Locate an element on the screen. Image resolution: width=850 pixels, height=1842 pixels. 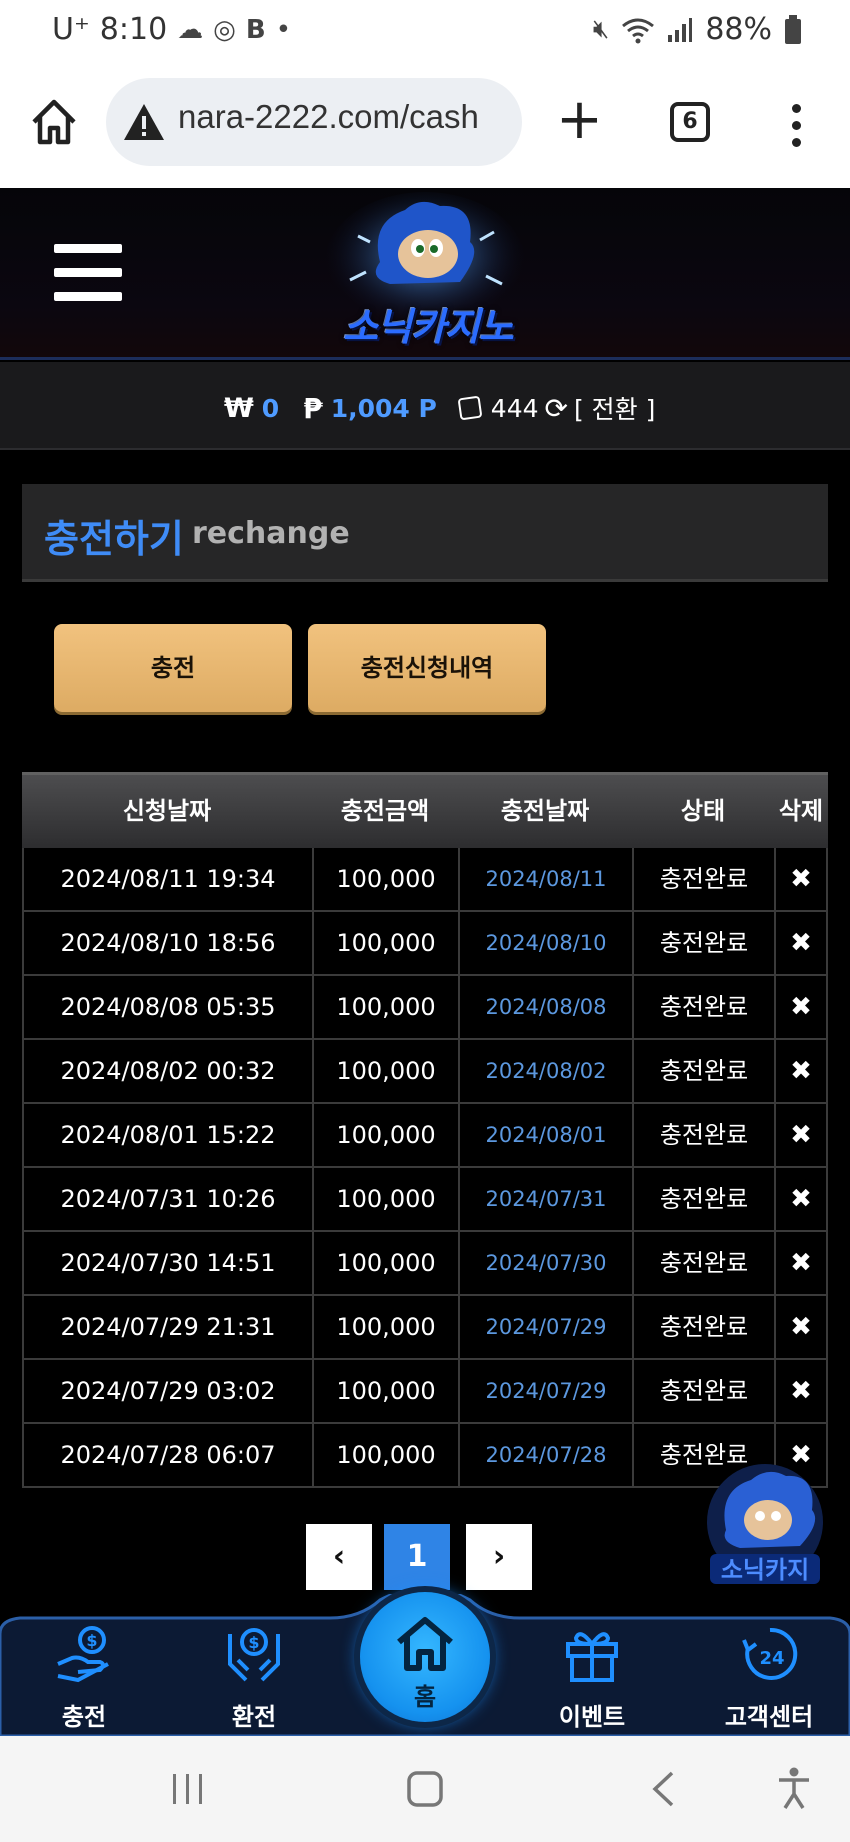
clock: 8:10 is located at coordinates (133, 29).